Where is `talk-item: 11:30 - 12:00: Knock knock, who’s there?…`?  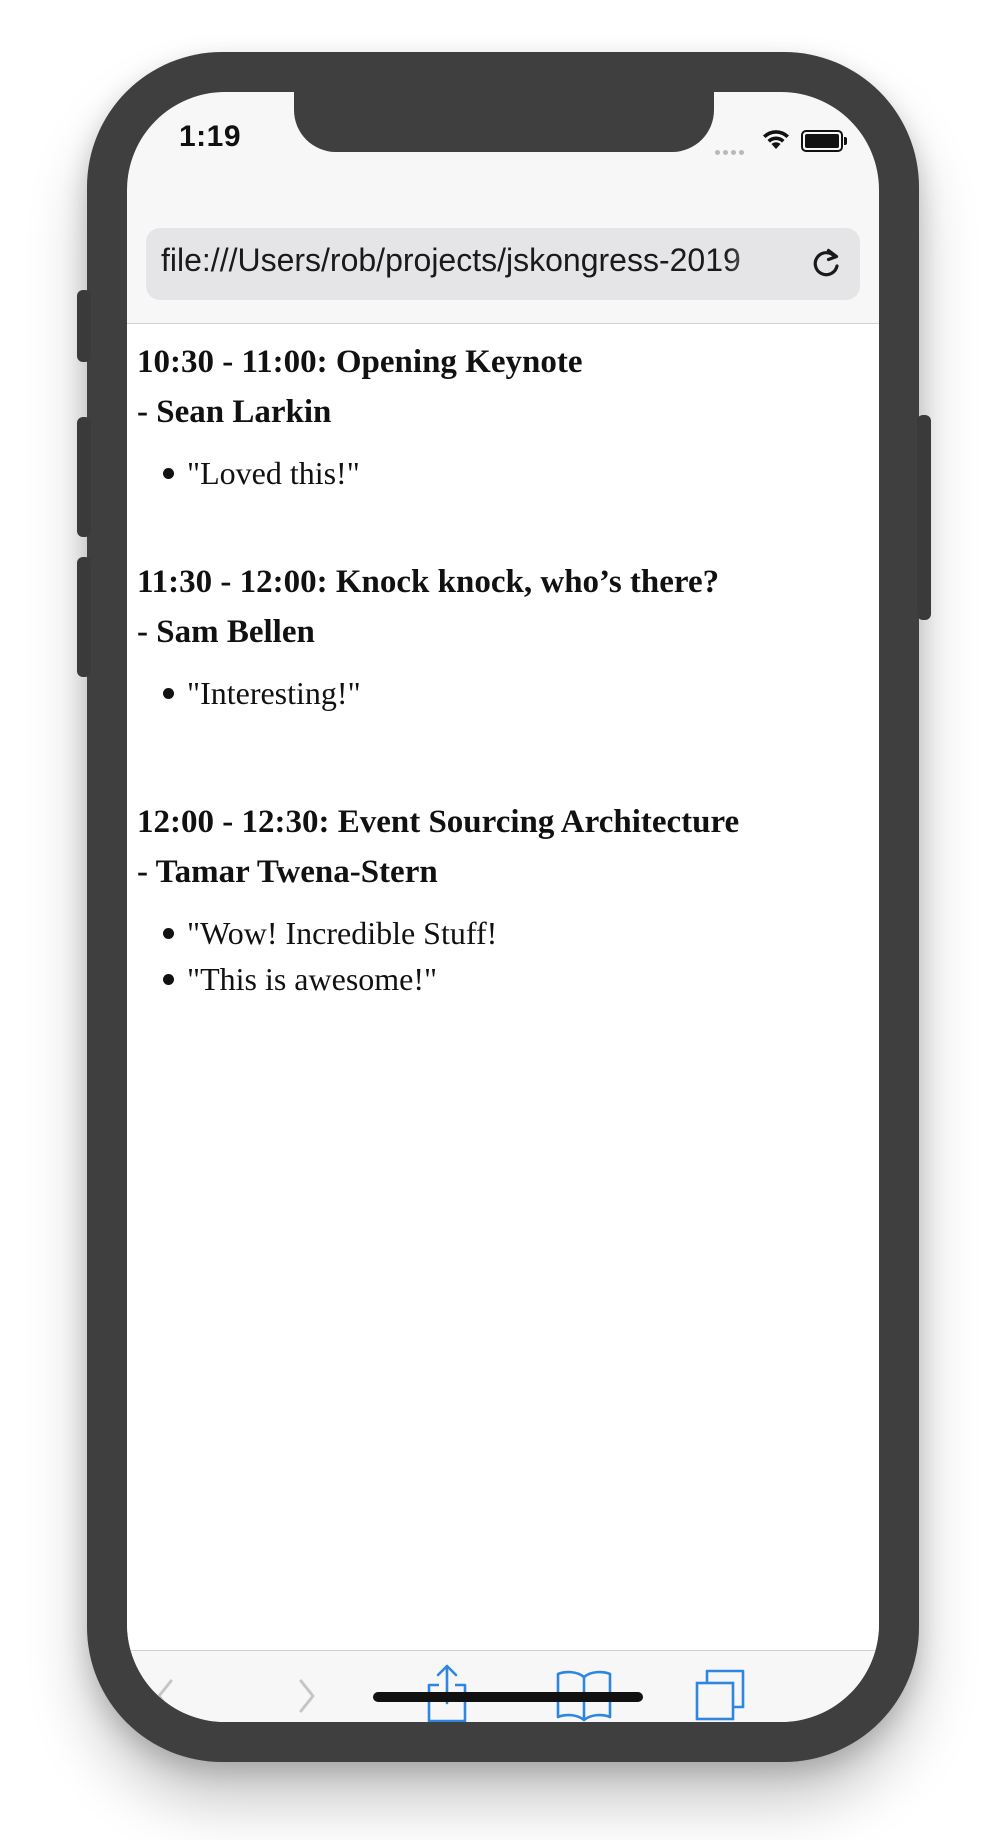
talk-item: 11:30 - 12:00: Knock knock, who’s there?… is located at coordinates (497, 639).